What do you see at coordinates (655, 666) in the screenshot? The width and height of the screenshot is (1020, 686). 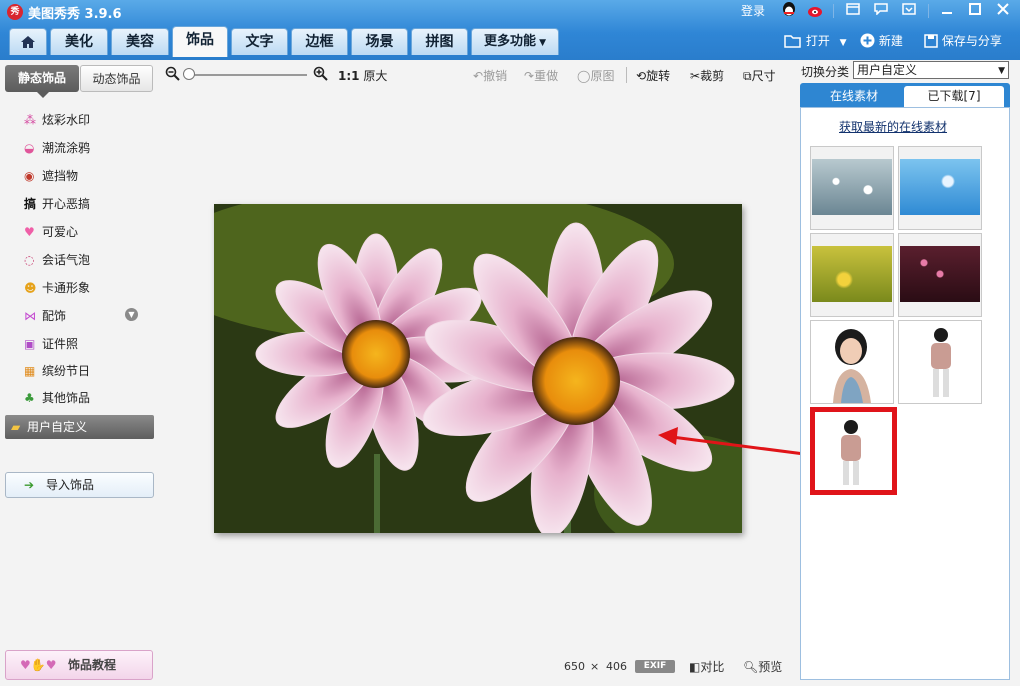 I see `exif-button: EXIF` at bounding box center [655, 666].